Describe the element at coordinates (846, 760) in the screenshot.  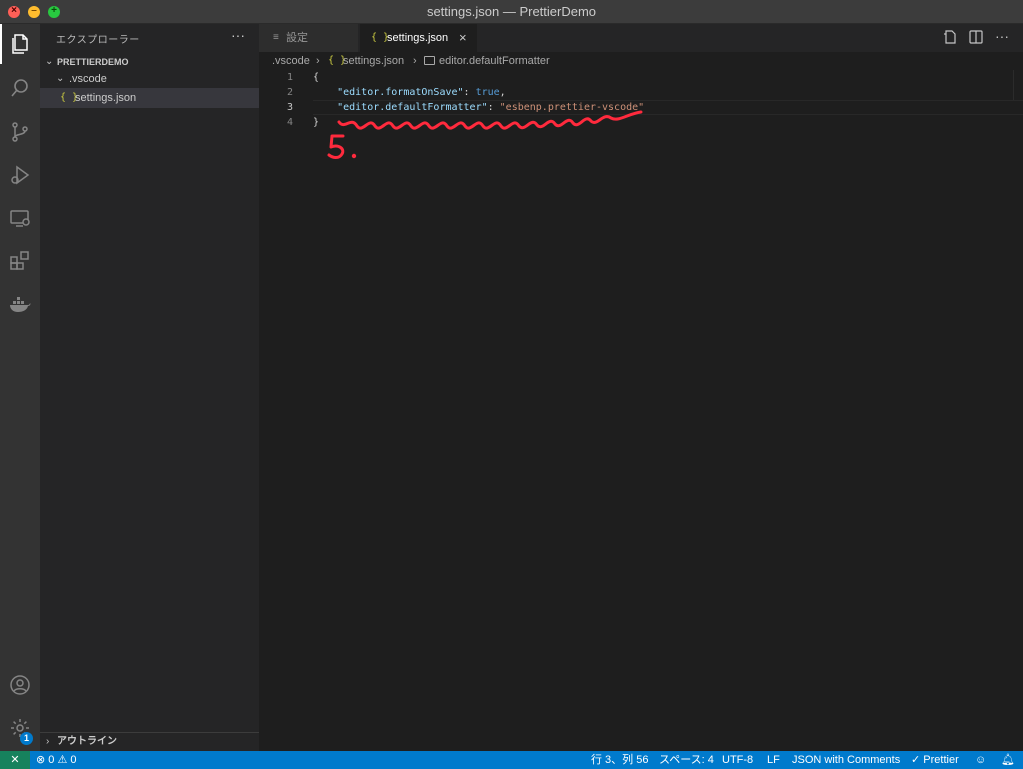
I see `language-mode: JSON with Comments` at that location.